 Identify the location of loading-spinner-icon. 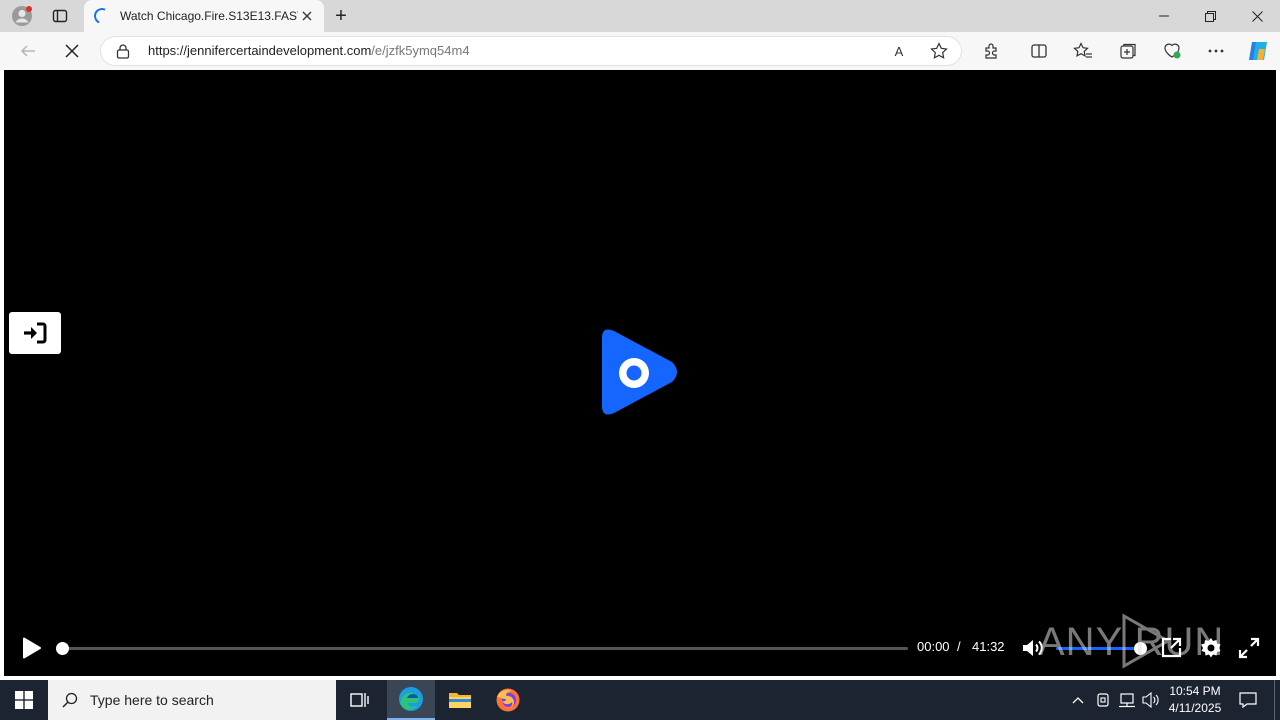
(102, 16).